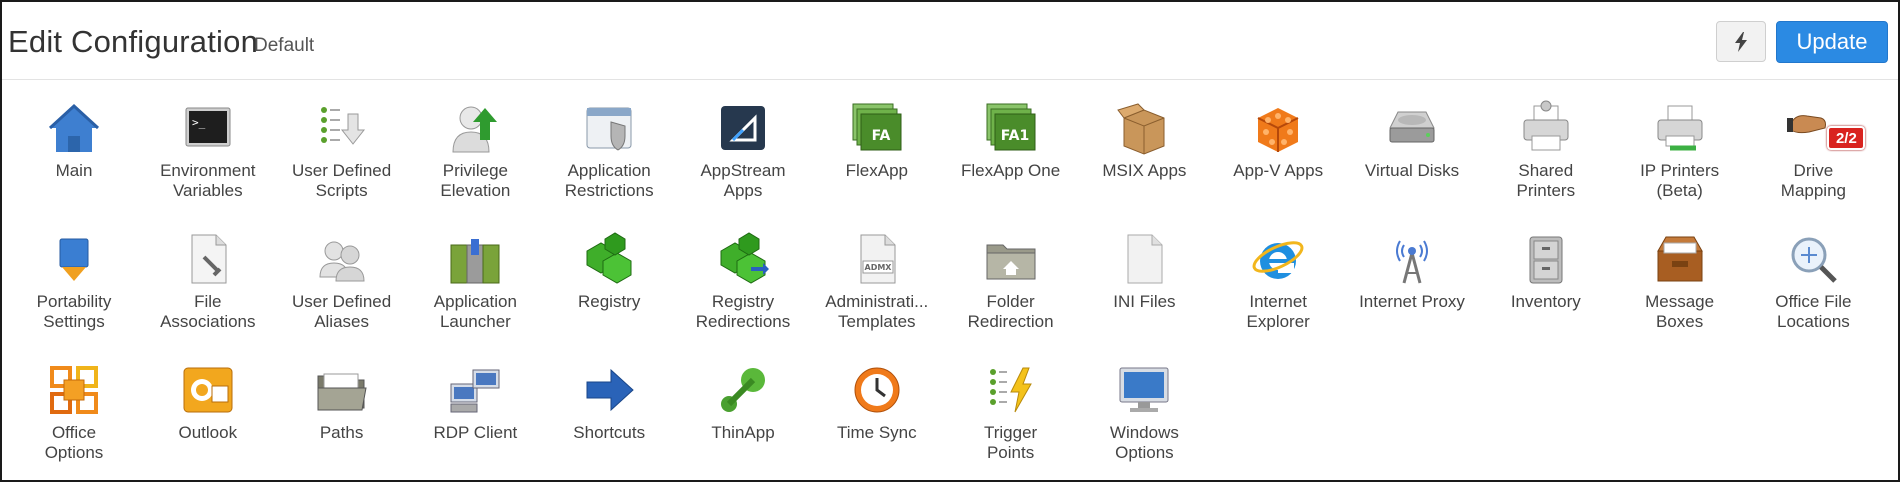  I want to click on config-item-label: Outlook, so click(208, 432).